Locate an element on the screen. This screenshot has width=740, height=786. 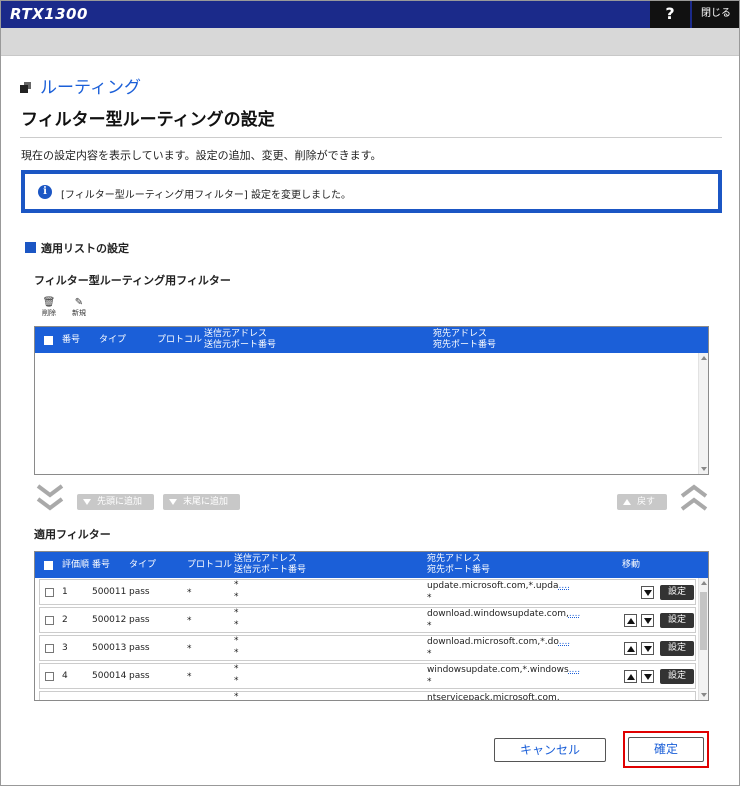
info-icon: i is located at coordinates (45, 192).